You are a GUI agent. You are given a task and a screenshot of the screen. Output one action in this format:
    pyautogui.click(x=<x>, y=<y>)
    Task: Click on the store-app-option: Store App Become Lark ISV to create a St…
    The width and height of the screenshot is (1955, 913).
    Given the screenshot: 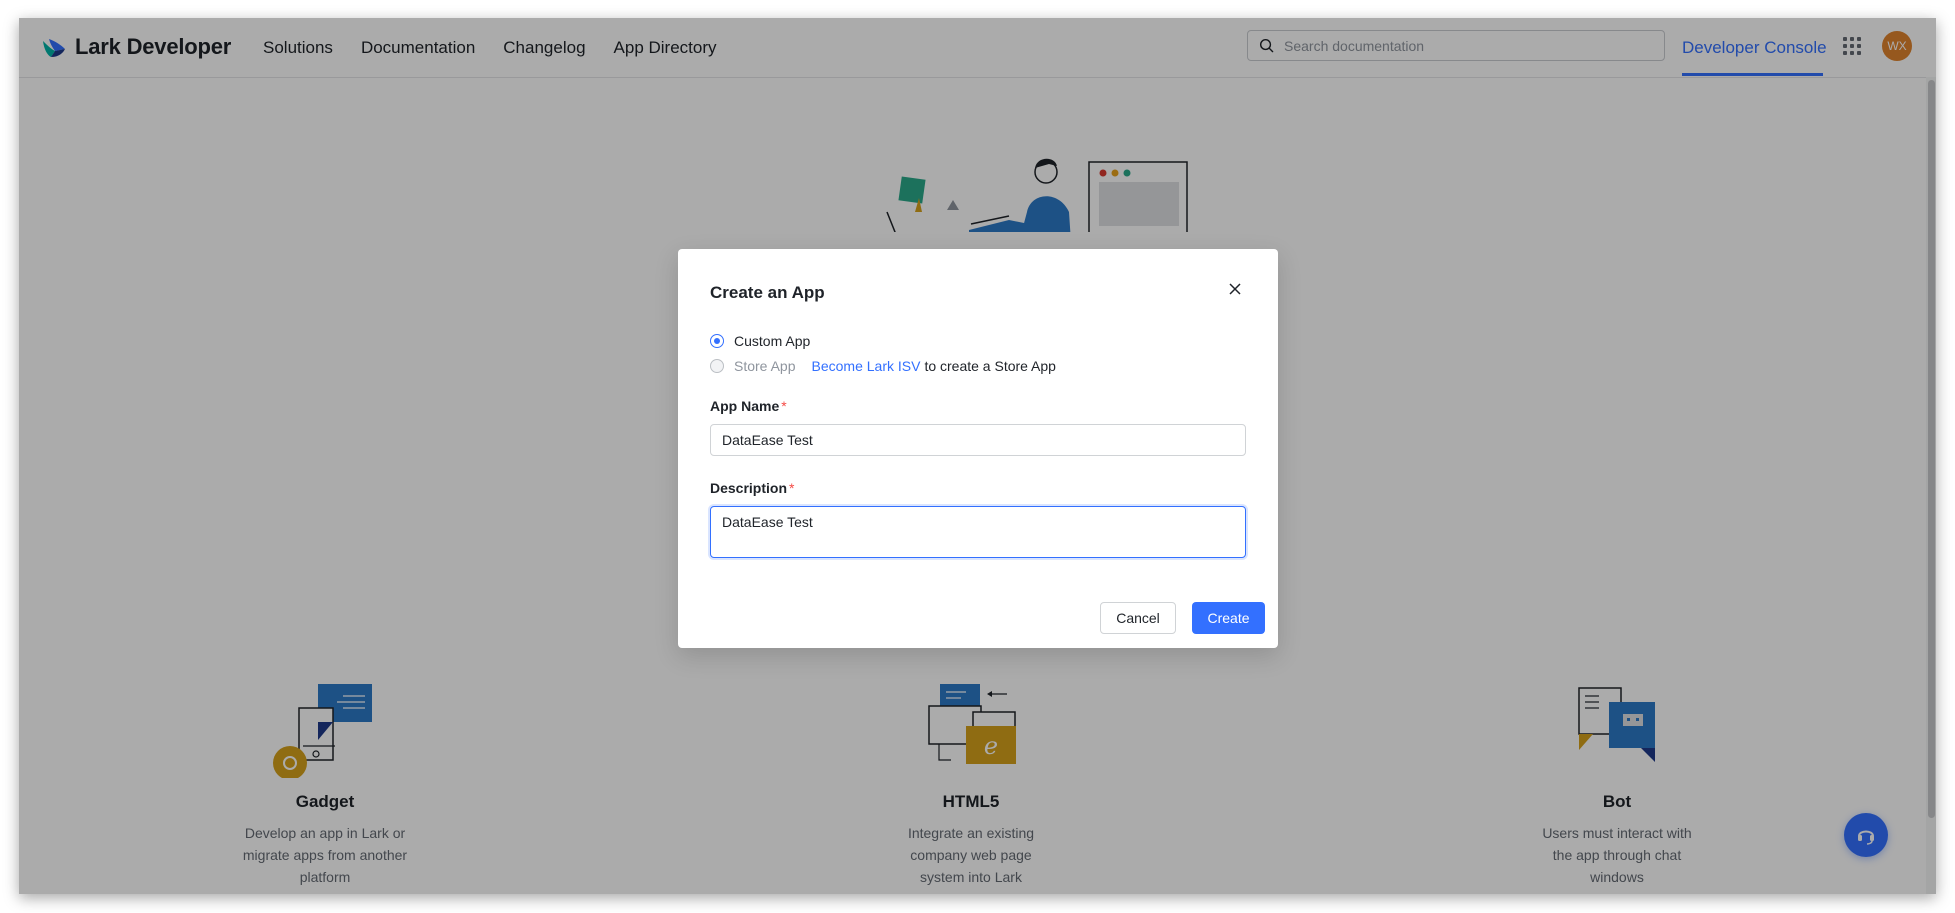 What is the action you would take?
    pyautogui.click(x=883, y=366)
    